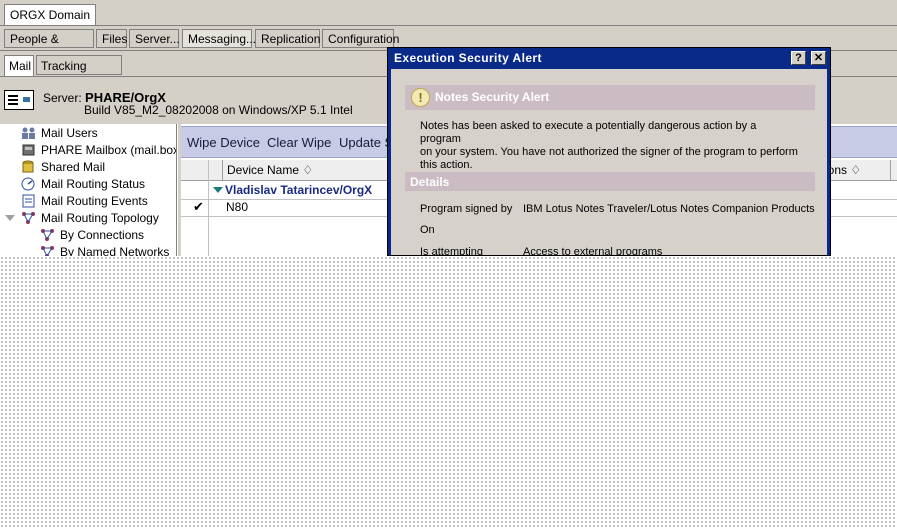 The width and height of the screenshot is (897, 529). Describe the element at coordinates (427, 230) in the screenshot. I see `detail-label: On` at that location.